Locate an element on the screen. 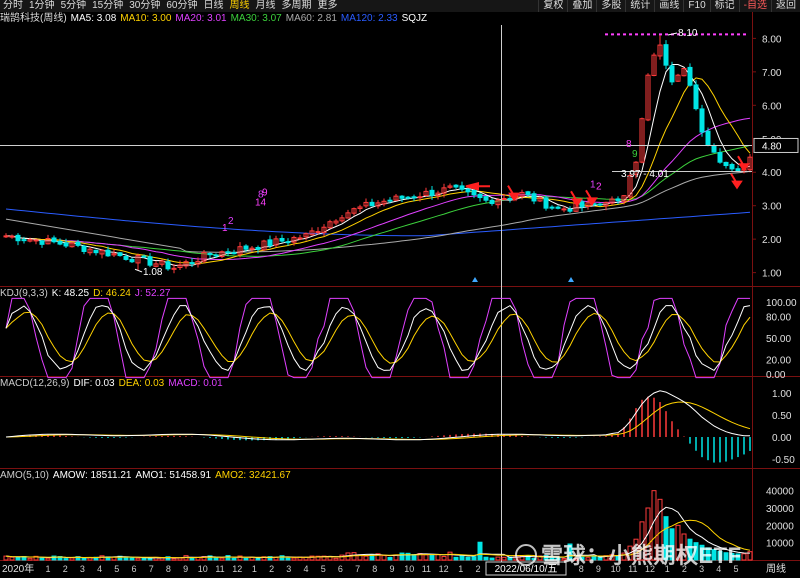 This screenshot has width=800, height=578. price-tick-0: 8.00 is located at coordinates (772, 39).